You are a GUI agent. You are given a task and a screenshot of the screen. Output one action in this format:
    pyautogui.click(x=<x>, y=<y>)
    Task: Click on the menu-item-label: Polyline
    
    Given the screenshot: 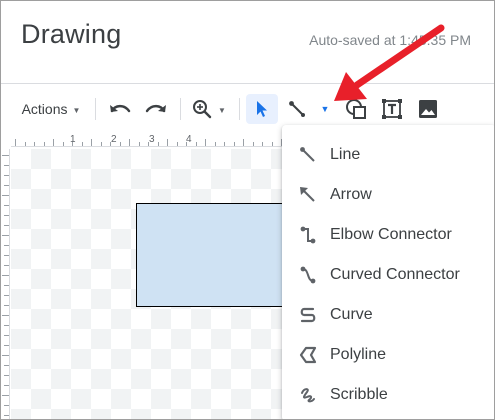 What is the action you would take?
    pyautogui.click(x=358, y=354)
    